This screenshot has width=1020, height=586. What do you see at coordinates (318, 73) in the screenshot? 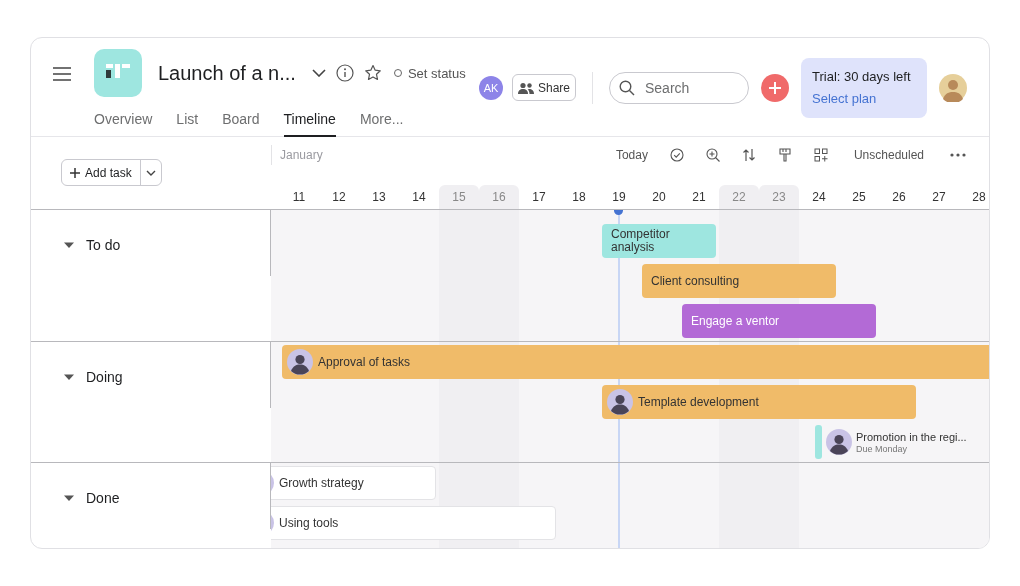
I see `chevron-down-icon` at bounding box center [318, 73].